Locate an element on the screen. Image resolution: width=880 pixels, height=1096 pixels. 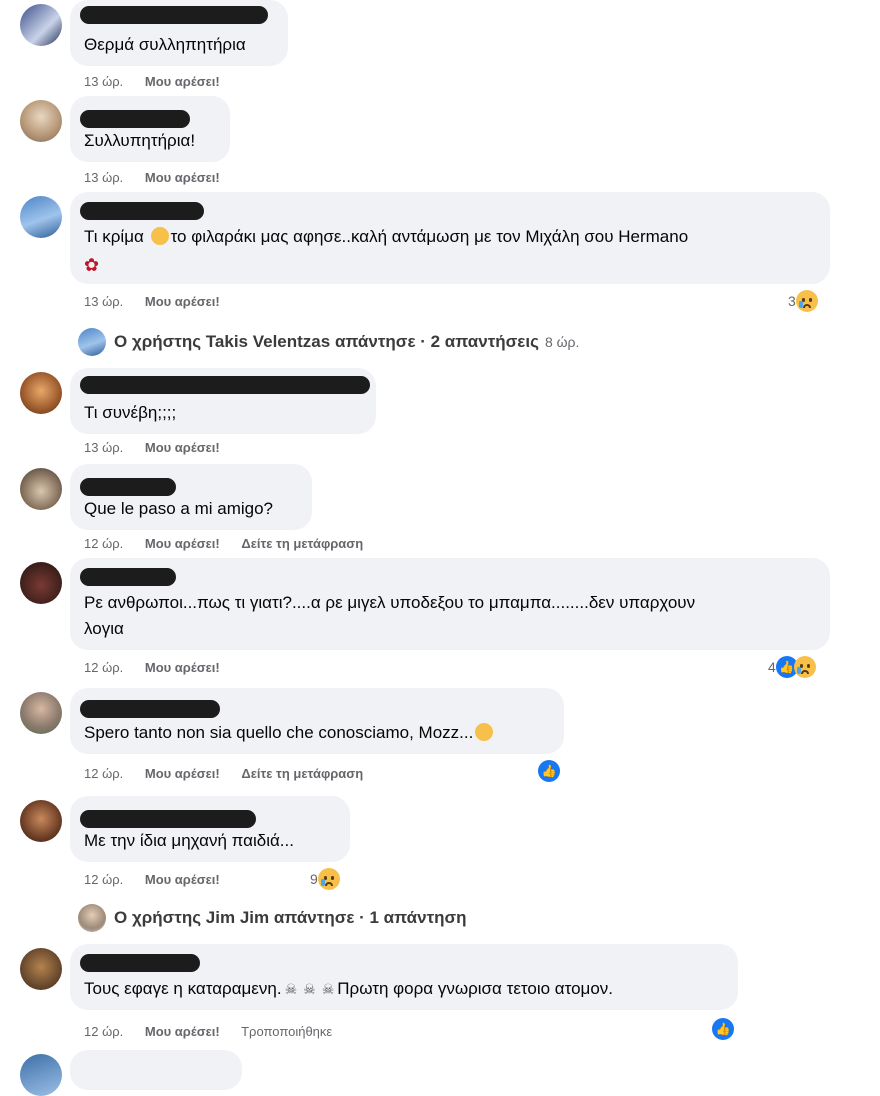
comment-text-part: Τους εφαγε η καταραμενη. is located at coordinates (183, 988).